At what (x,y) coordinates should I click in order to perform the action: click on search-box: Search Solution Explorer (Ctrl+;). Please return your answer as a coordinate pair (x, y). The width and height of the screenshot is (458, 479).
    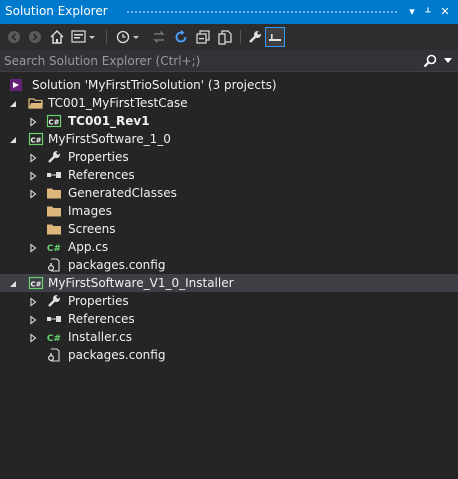
    Looking at the image, I should click on (229, 61).